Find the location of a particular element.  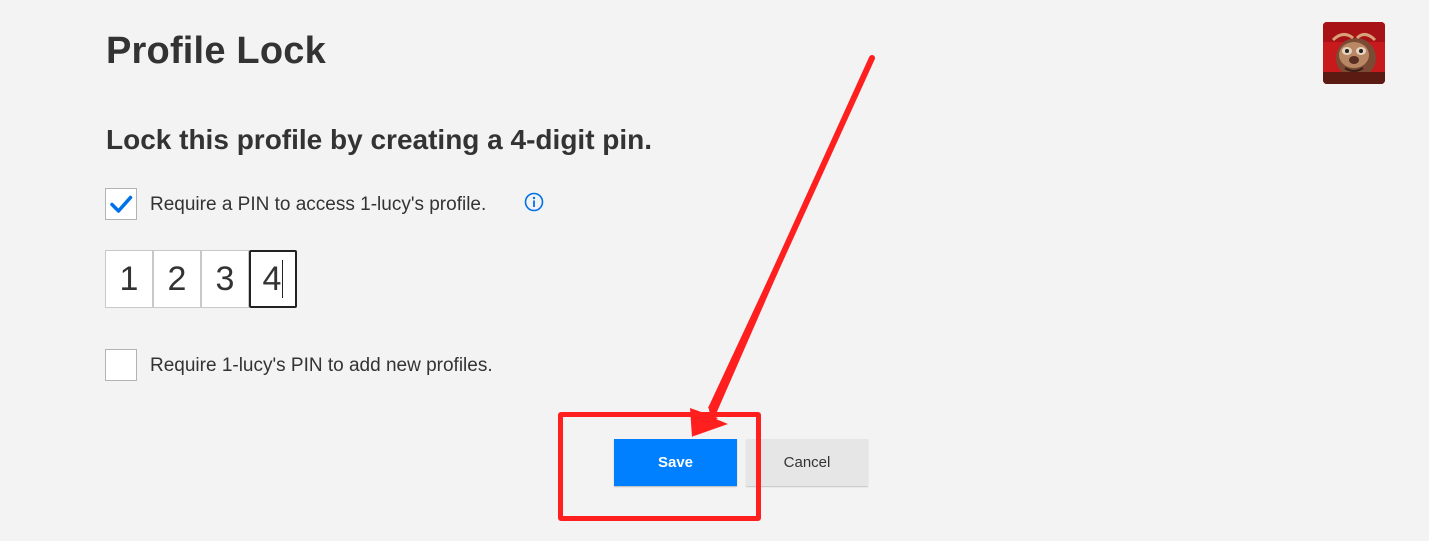

save-button: Save is located at coordinates (675, 462).